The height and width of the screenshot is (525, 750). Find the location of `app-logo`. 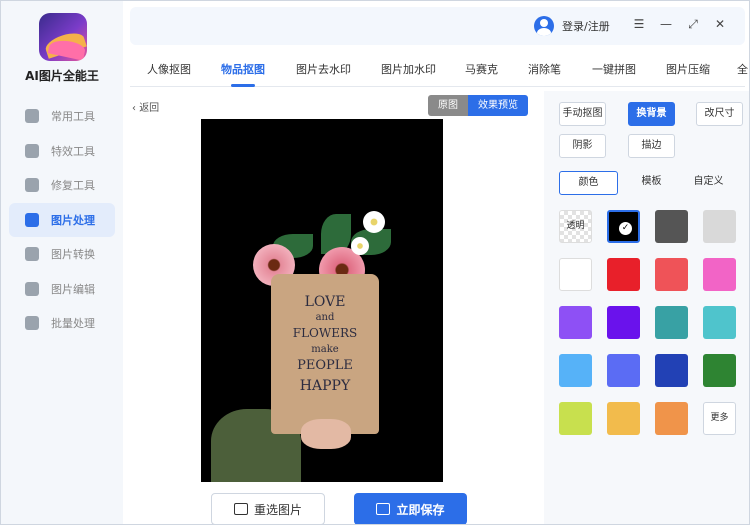

app-logo is located at coordinates (63, 37).